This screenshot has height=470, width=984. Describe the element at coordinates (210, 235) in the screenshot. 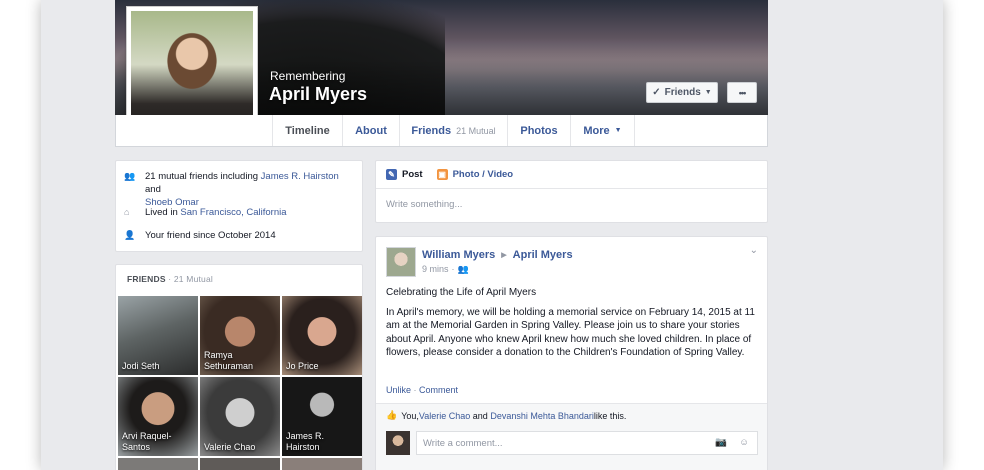

I see `friend-since-text: Your friend since October 2014` at that location.